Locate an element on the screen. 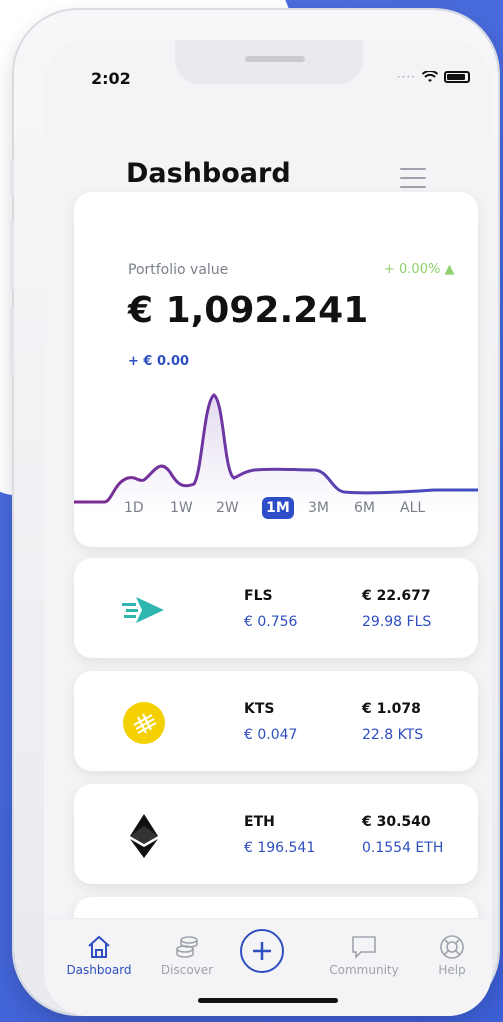 The height and width of the screenshot is (1022, 503). add-button is located at coordinates (262, 951).